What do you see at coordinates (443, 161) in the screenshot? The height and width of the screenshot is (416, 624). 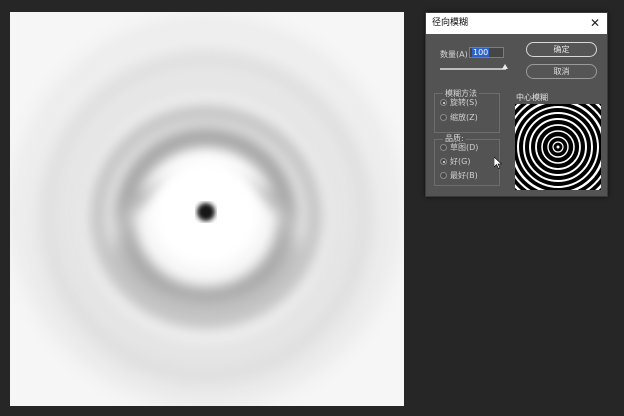 I see `radio-good-button` at bounding box center [443, 161].